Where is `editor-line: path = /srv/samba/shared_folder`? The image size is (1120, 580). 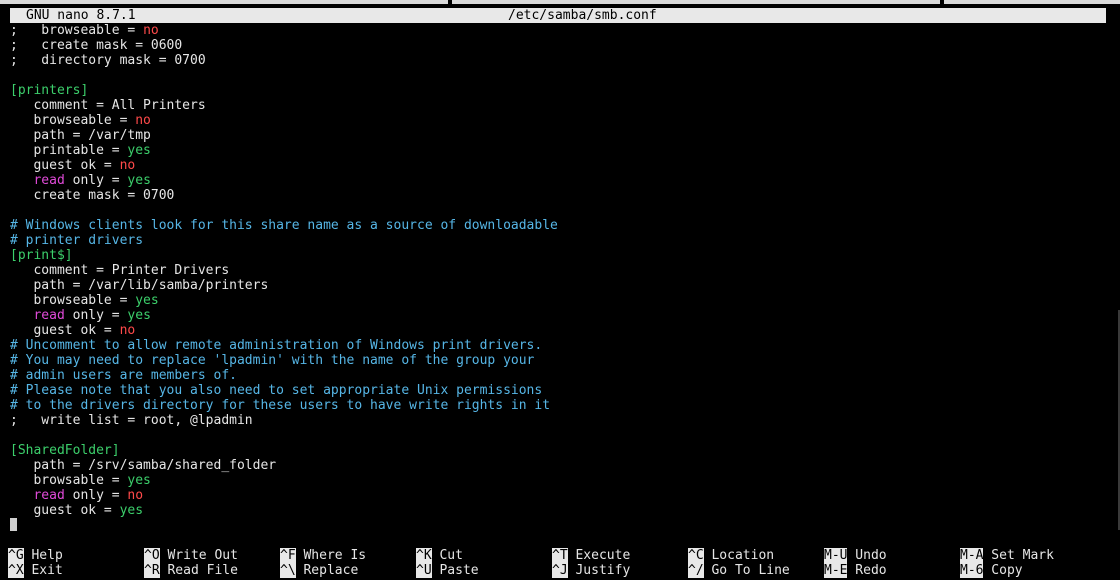
editor-line: path = /srv/samba/shared_folder is located at coordinates (555, 465).